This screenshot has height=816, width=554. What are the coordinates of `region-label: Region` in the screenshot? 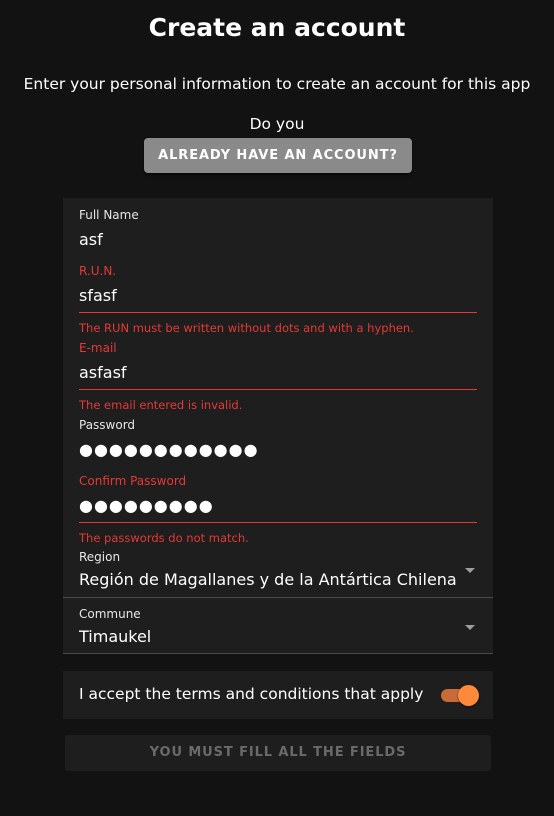 It's located at (100, 557).